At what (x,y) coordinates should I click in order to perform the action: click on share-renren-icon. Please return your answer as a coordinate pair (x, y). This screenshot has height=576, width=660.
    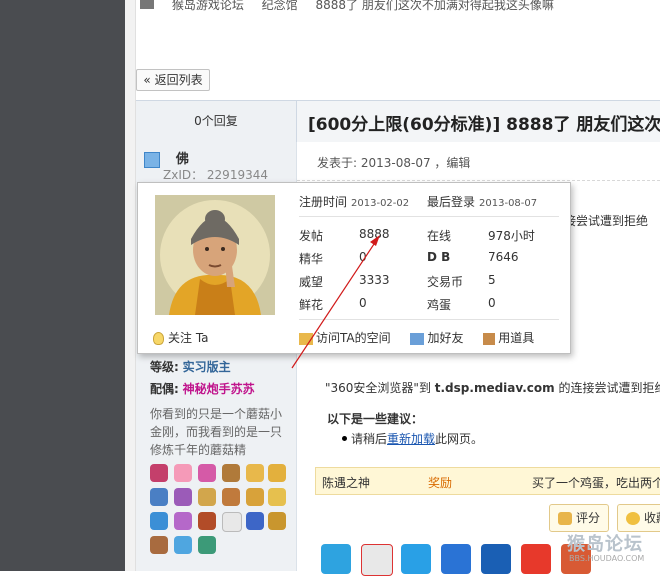
    Looking at the image, I should click on (496, 559).